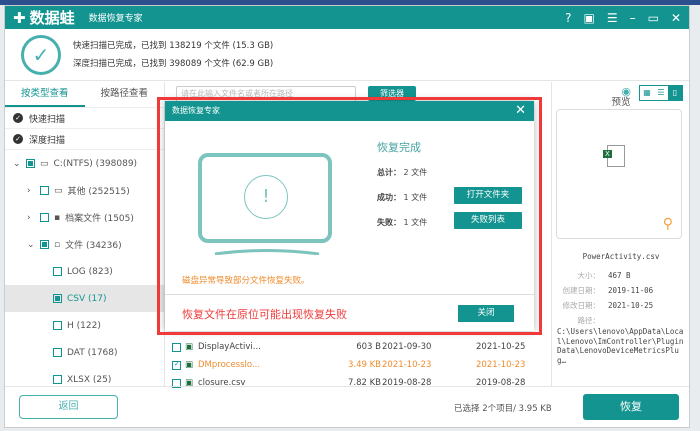 The image size is (700, 431). What do you see at coordinates (95, 163) in the screenshot?
I see `tree-item-label: C:(NTFS) (398089)` at bounding box center [95, 163].